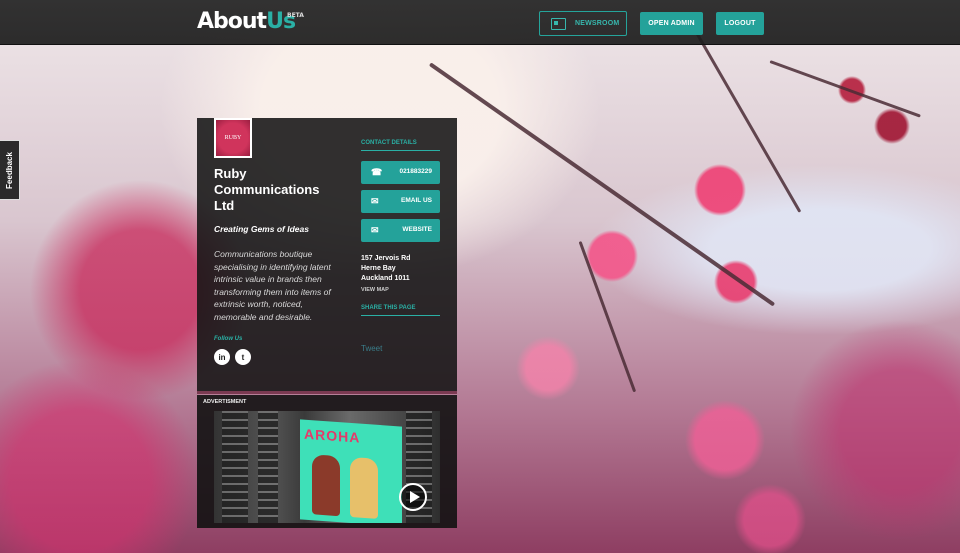 The width and height of the screenshot is (960, 553). Describe the element at coordinates (378, 268) in the screenshot. I see `address-line2: Herne Bay` at that location.